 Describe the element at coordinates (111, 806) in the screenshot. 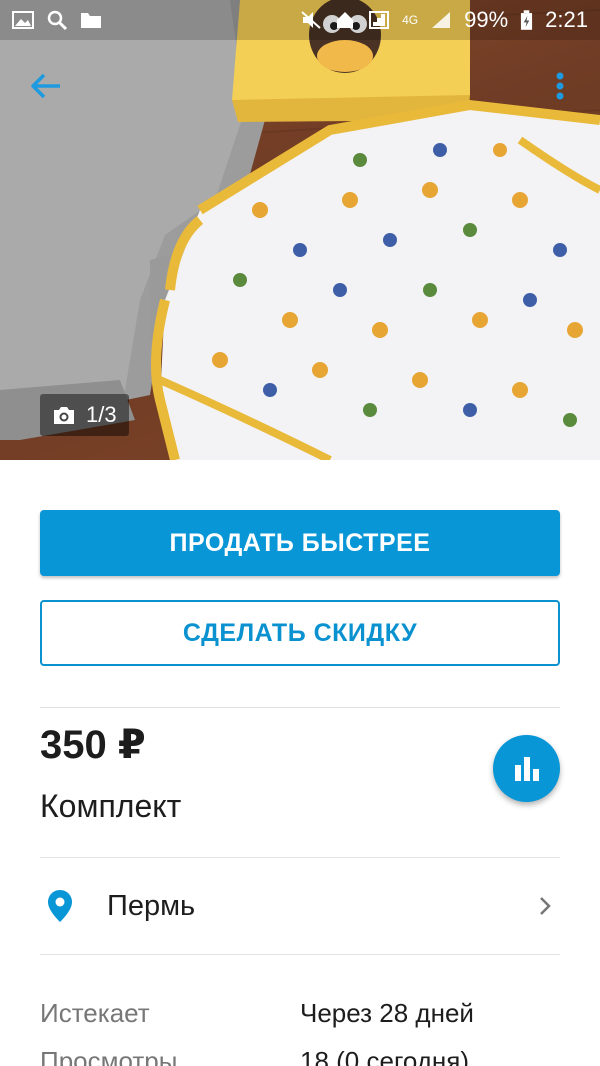

I see `listing-title: Комплект` at that location.